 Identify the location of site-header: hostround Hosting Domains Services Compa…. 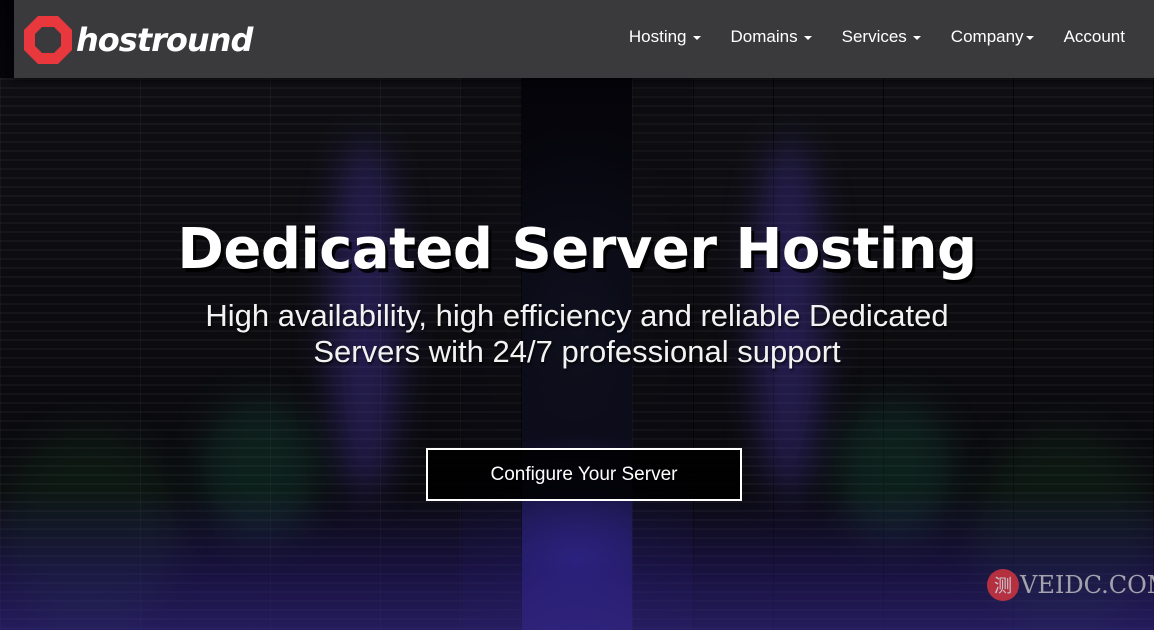
(584, 39).